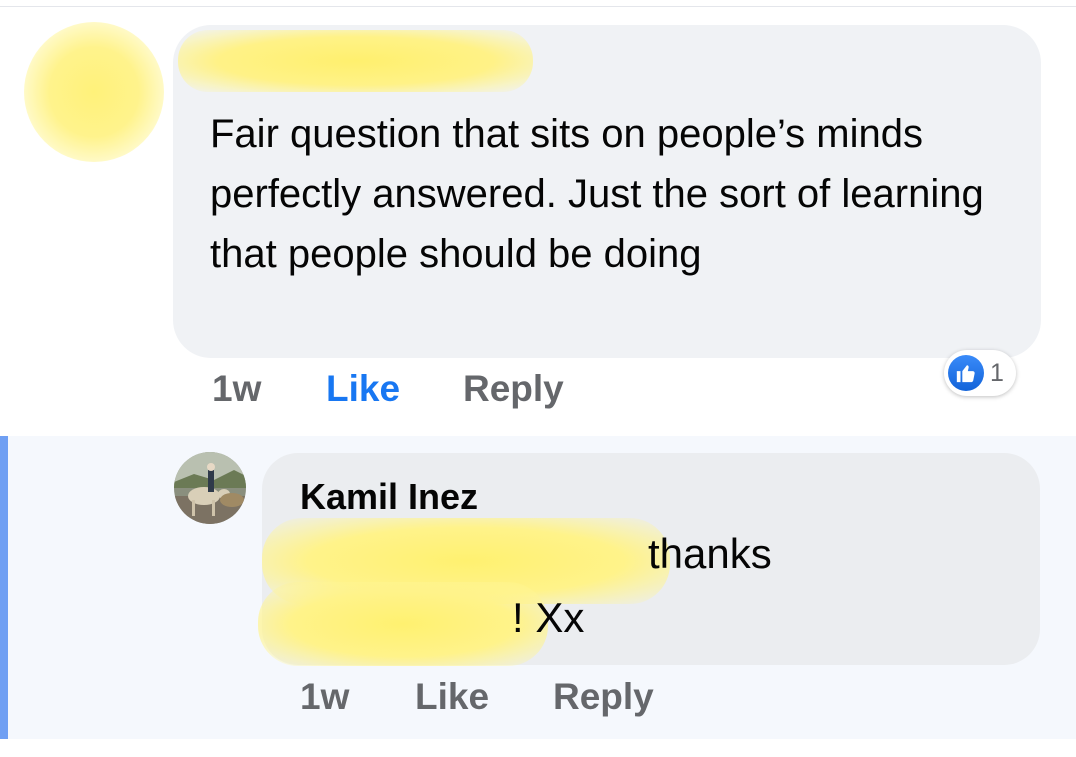 This screenshot has width=1076, height=757. What do you see at coordinates (94, 92) in the screenshot?
I see `commenter-avatar-redacted` at bounding box center [94, 92].